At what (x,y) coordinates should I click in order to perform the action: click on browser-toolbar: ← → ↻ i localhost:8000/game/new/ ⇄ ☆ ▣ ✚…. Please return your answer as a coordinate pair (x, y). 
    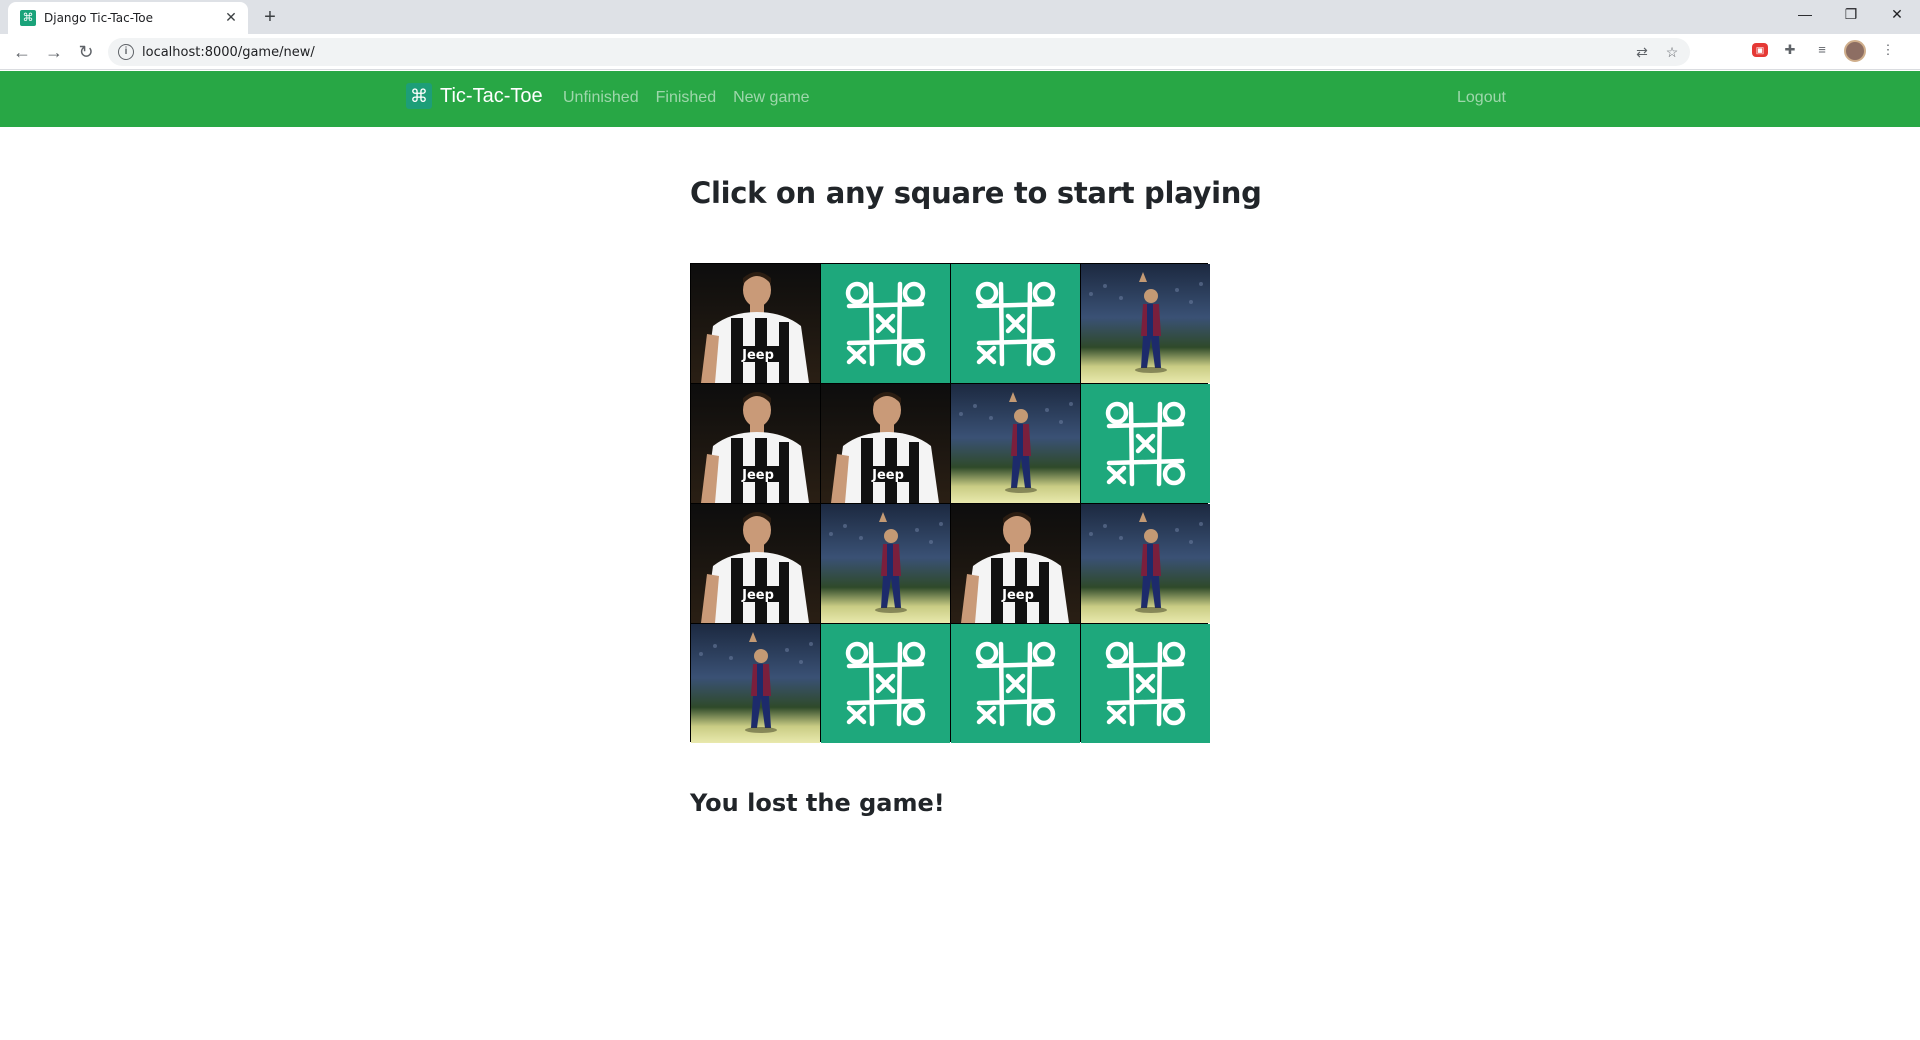
    Looking at the image, I should click on (960, 52).